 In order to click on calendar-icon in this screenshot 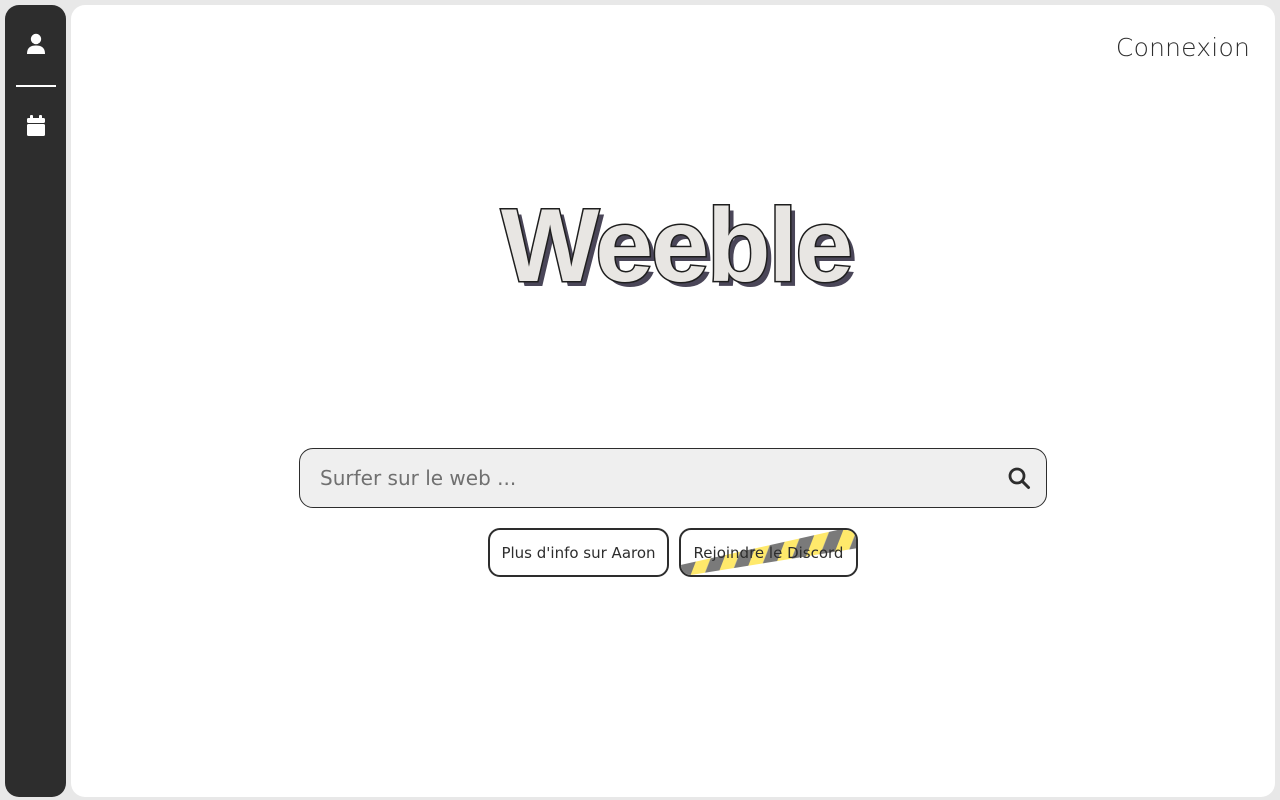, I will do `click(35, 125)`.